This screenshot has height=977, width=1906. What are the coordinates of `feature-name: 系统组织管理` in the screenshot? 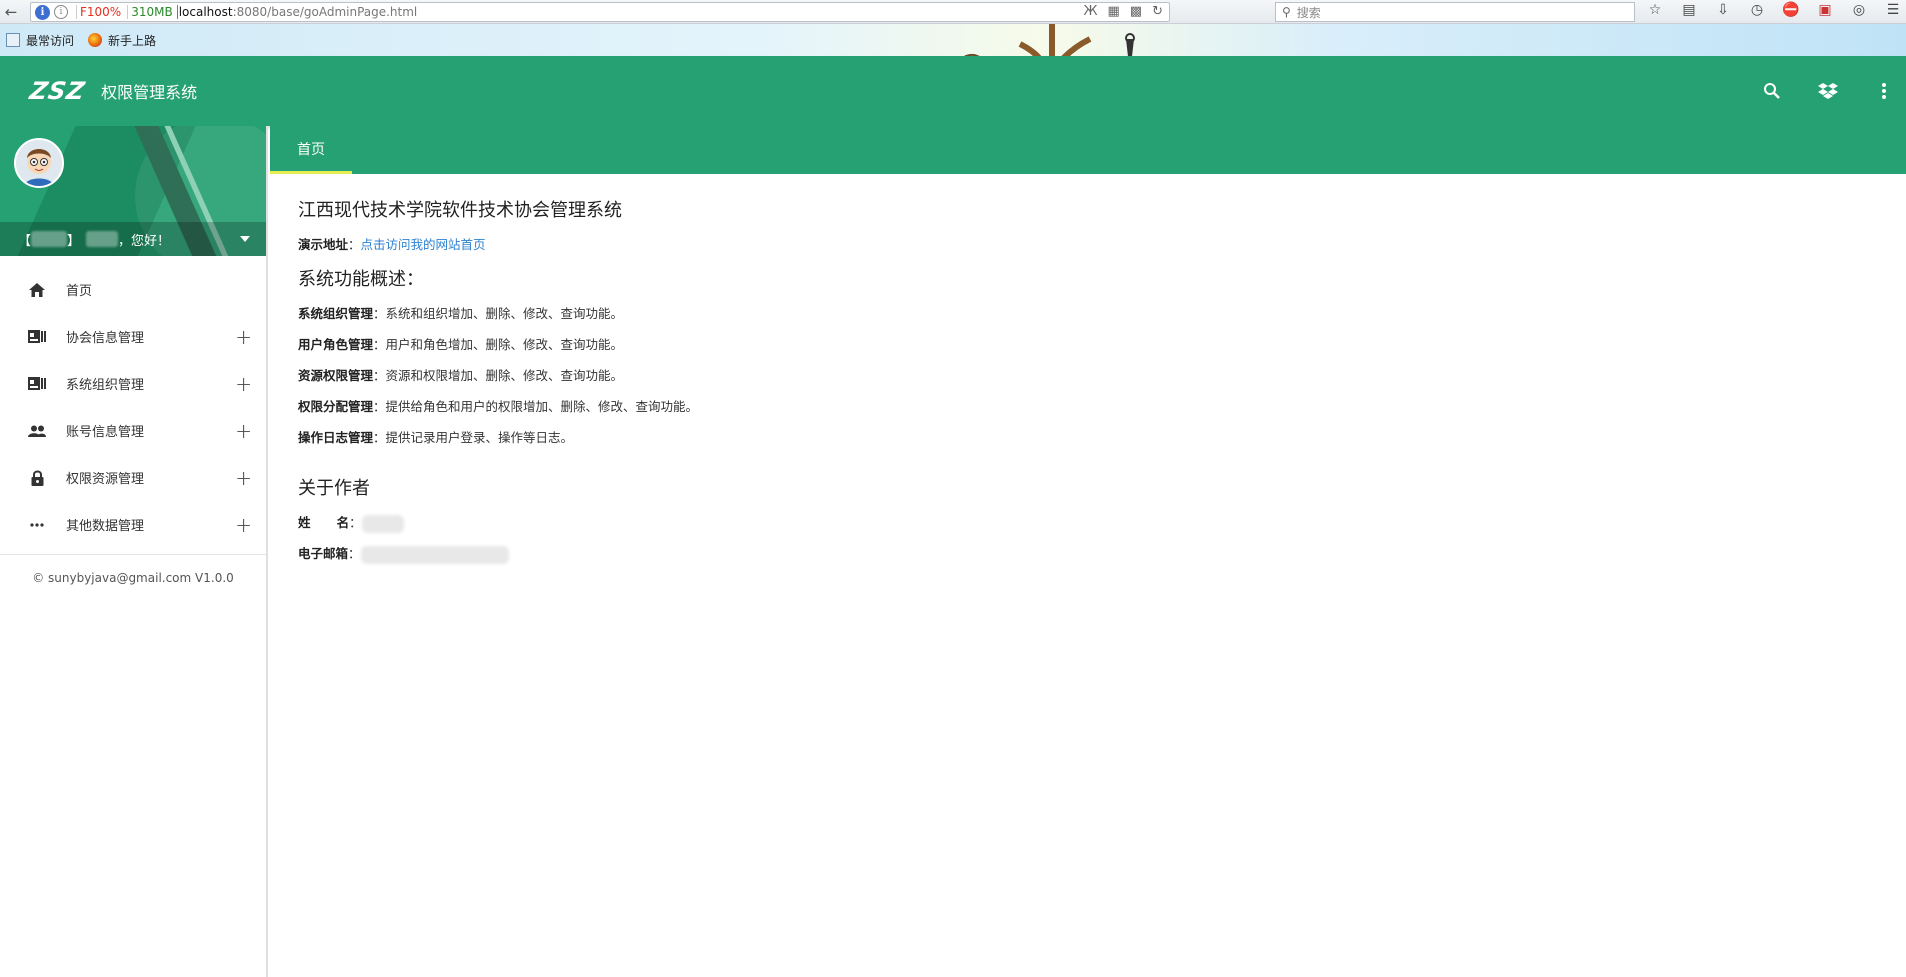 It's located at (336, 313).